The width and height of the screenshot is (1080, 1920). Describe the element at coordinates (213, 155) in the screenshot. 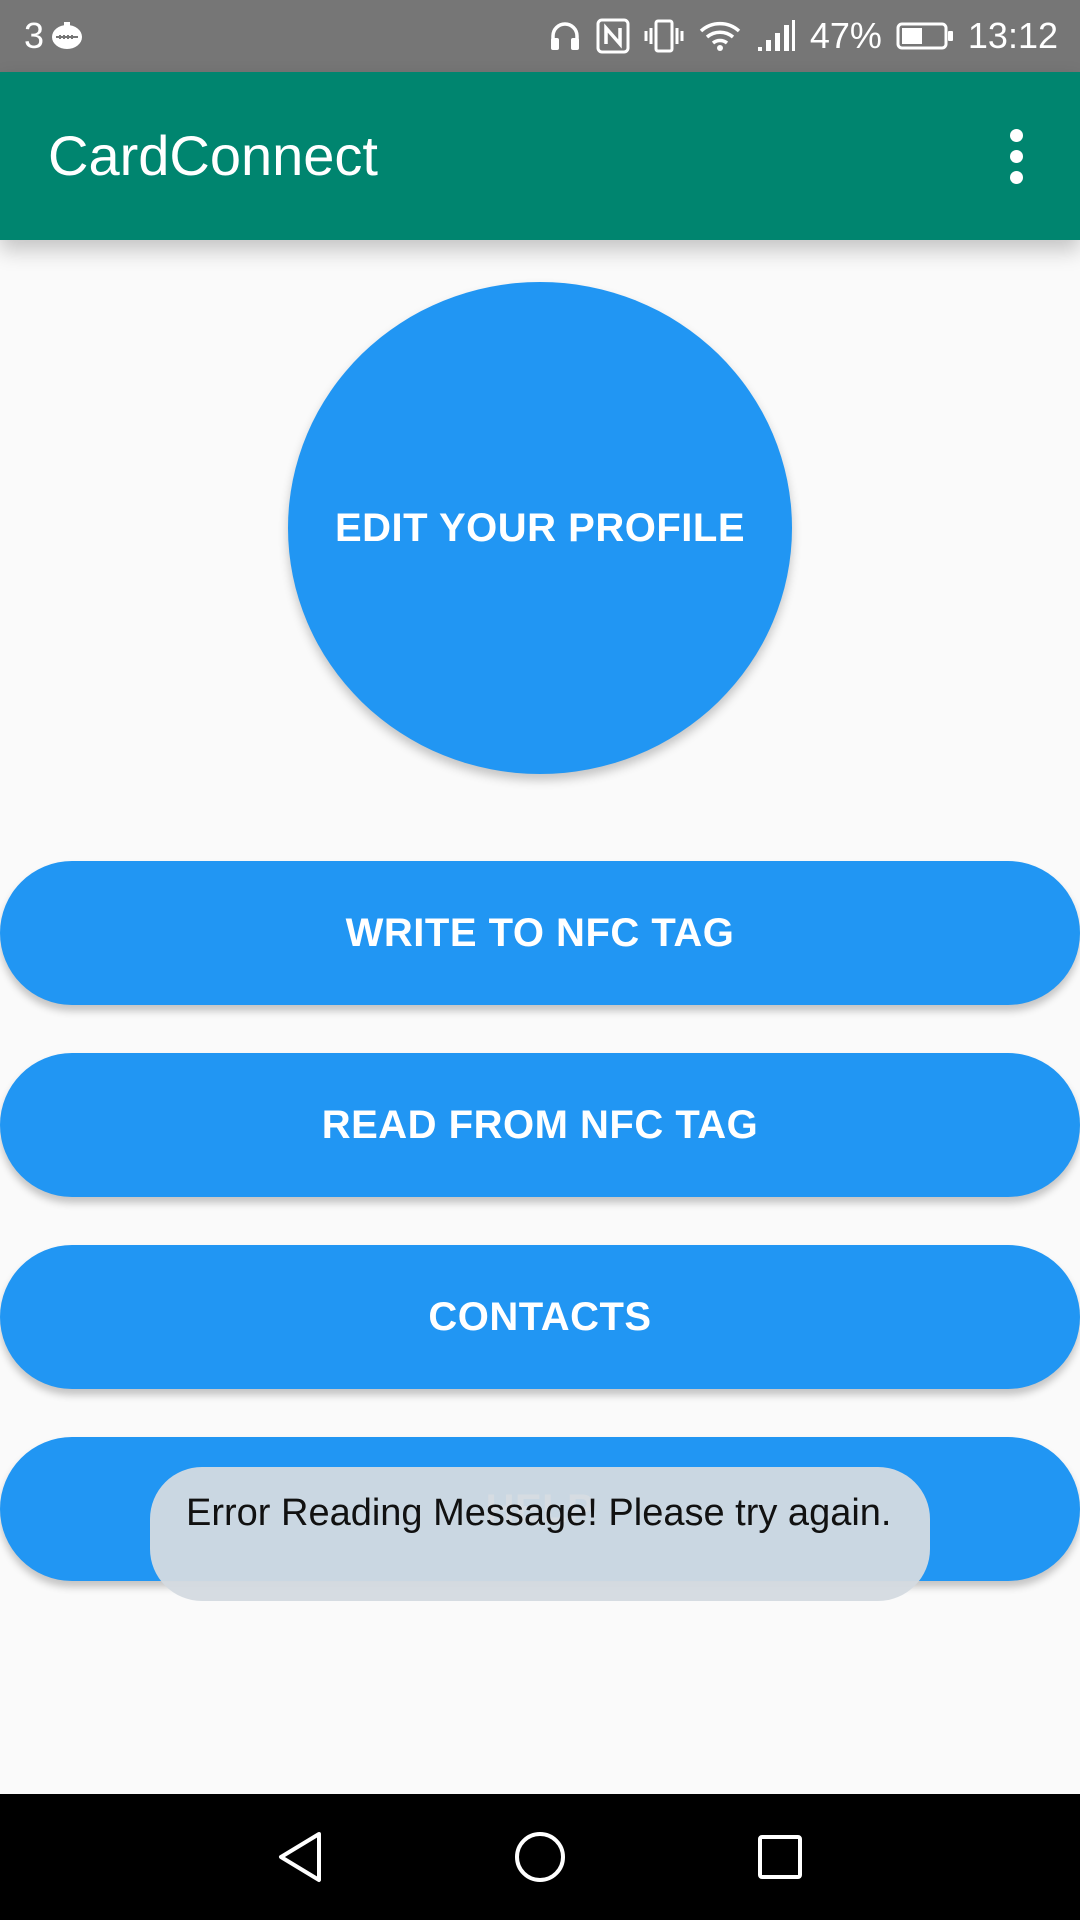

I see `app-title: CardConnect` at that location.